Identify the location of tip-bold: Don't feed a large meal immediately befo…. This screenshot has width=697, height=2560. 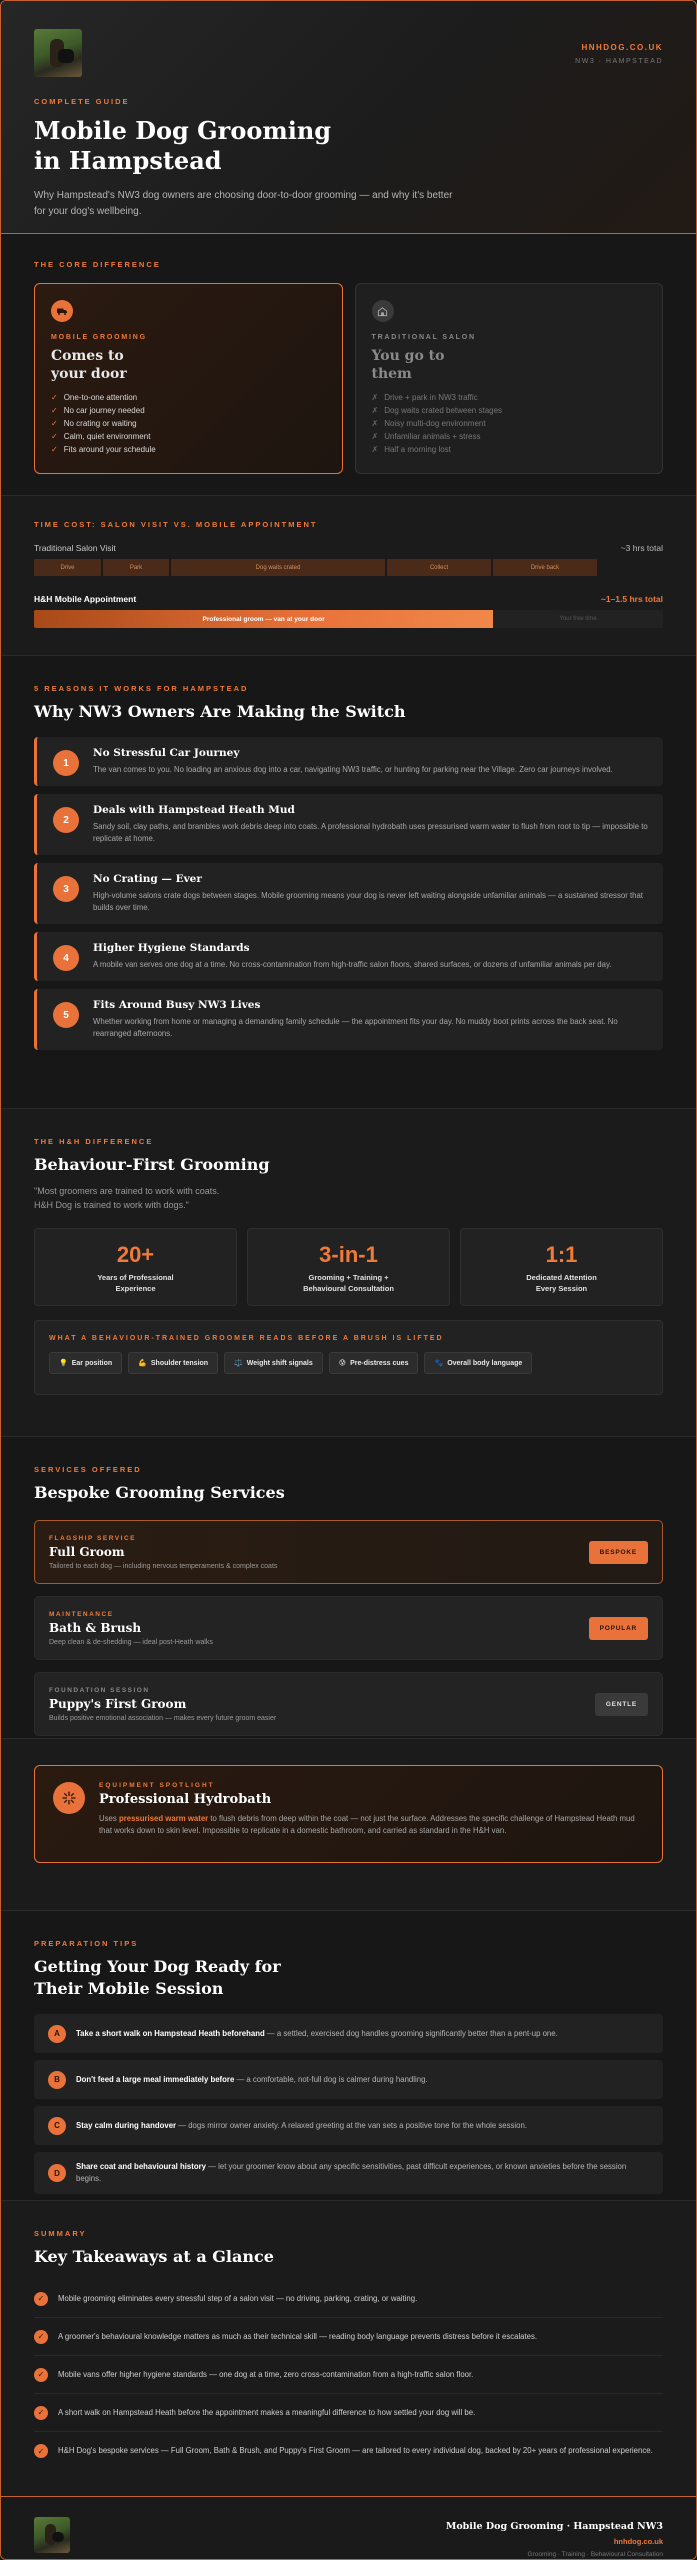
(155, 2079).